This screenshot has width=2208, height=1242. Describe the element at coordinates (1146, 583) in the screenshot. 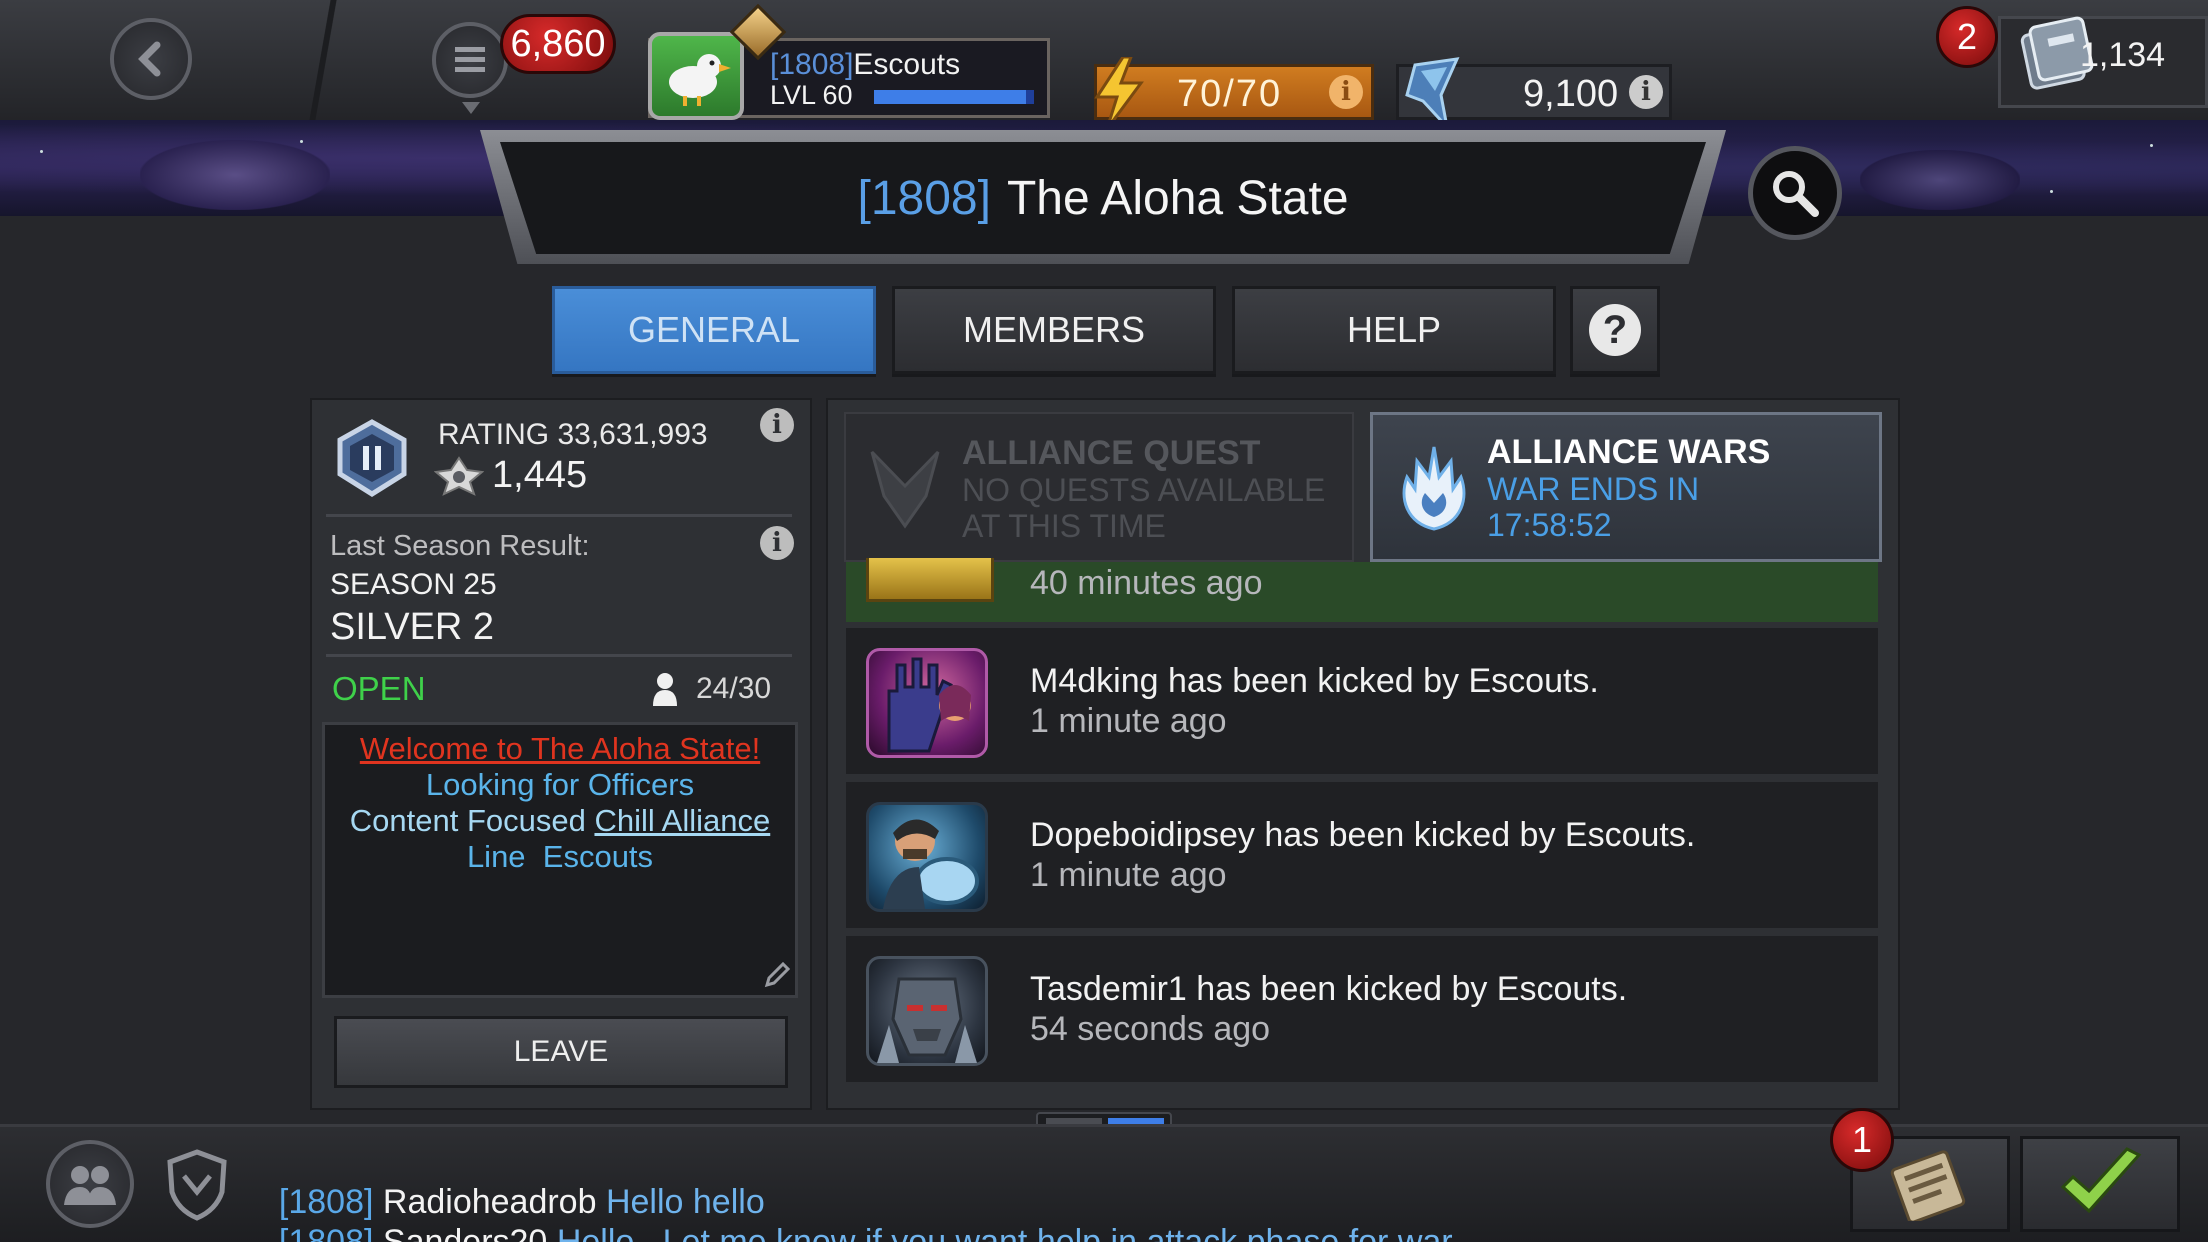

I see `feed-time: 40 minutes ago` at that location.